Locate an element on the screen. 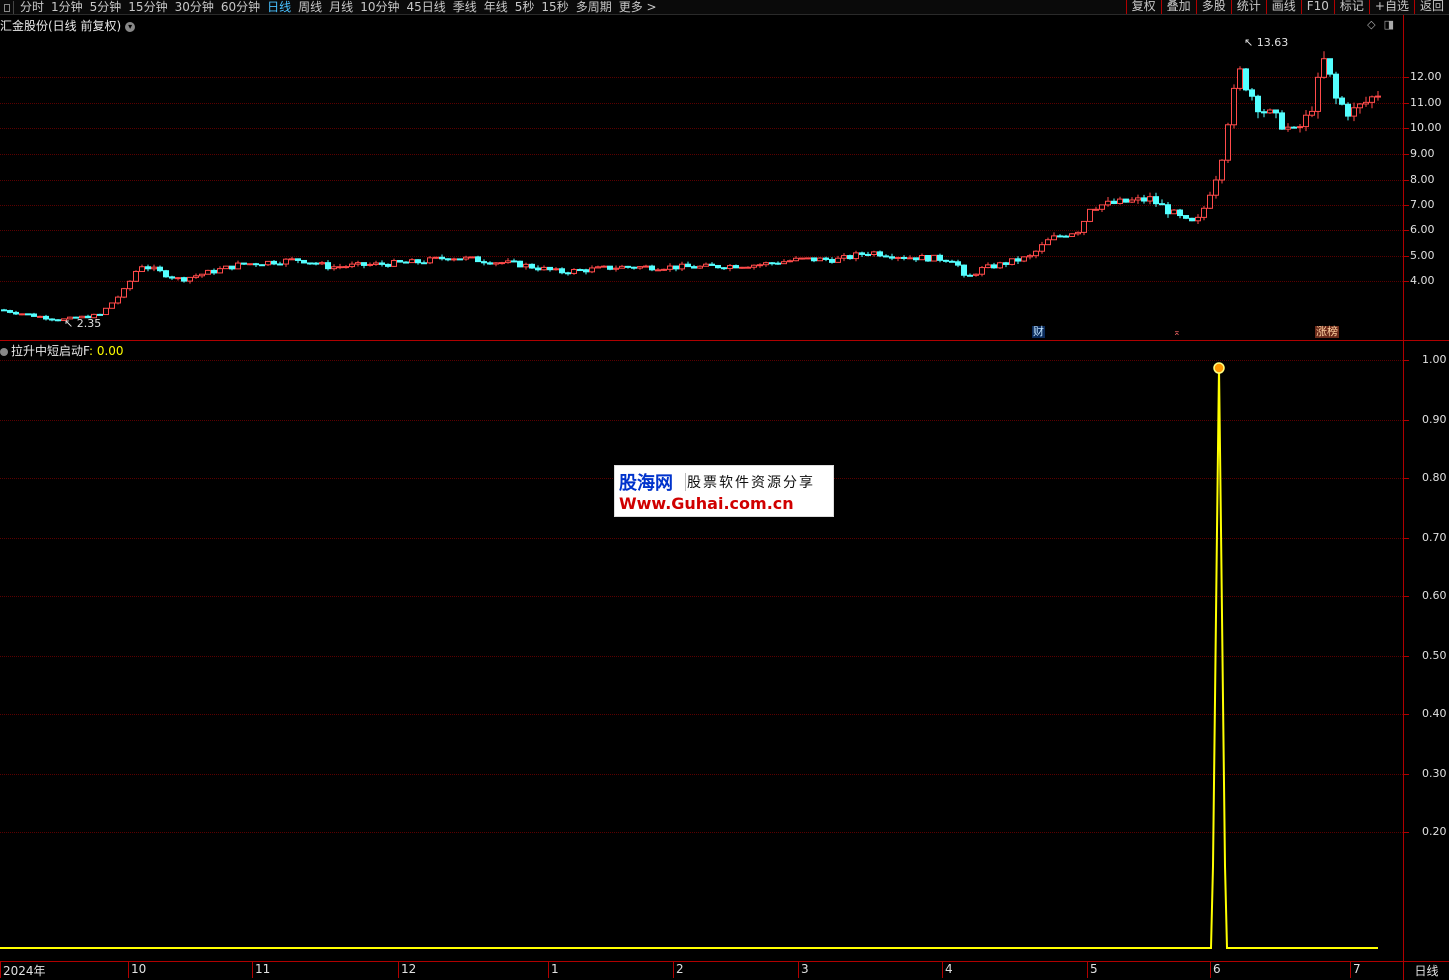 This screenshot has height=980, width=1449. limit-up-badge: 涨榜 is located at coordinates (1327, 332).